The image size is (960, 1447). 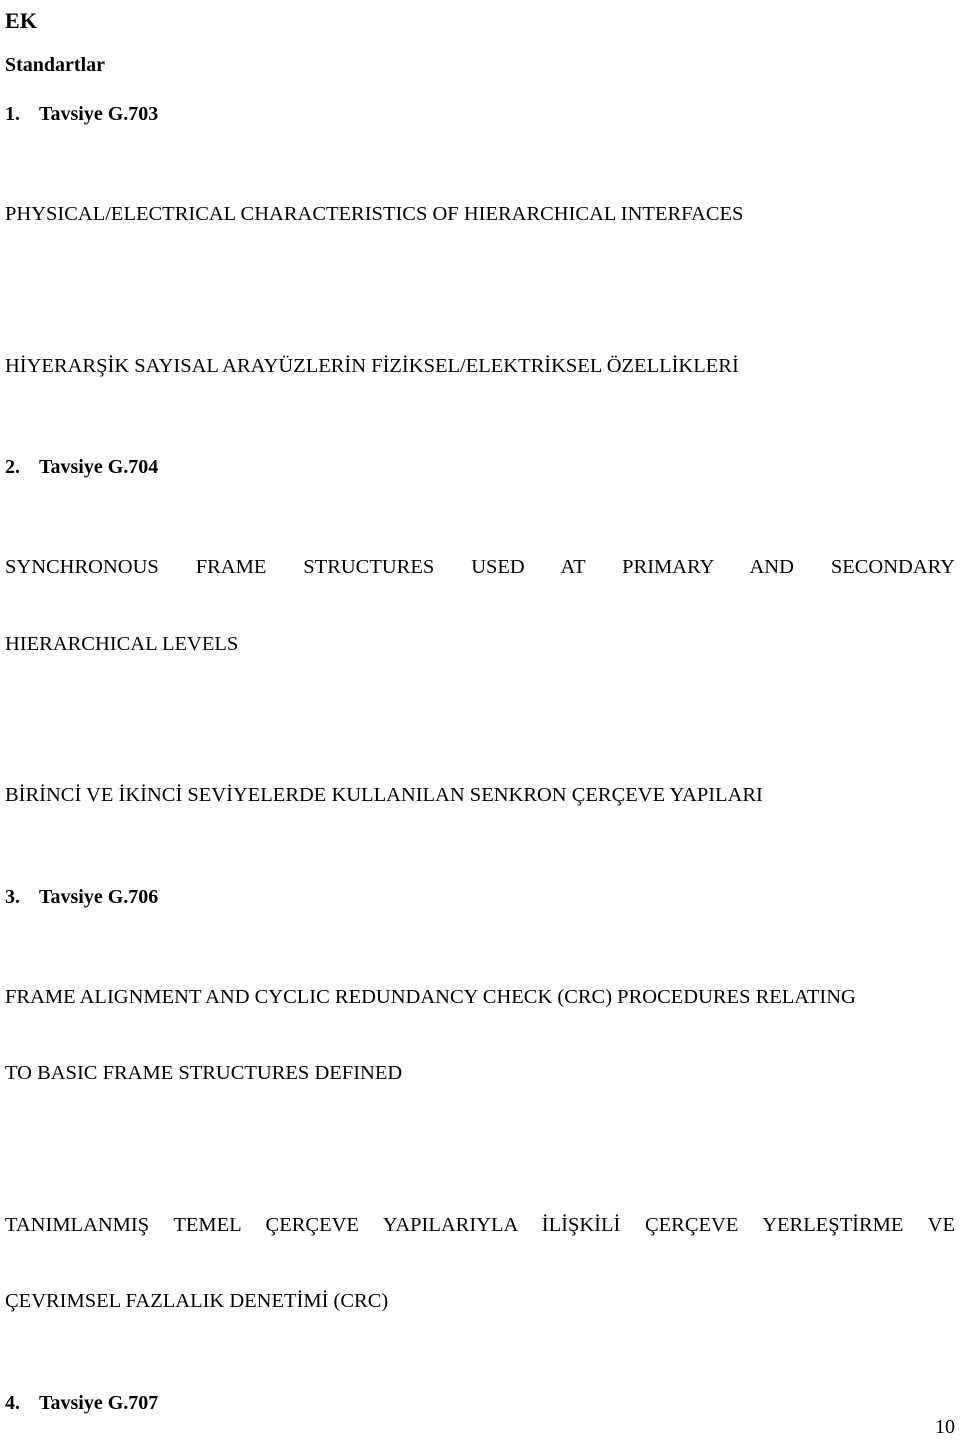 I want to click on standard-title-turkish-line2: ÇEVRIMSEL FAZLALIK DENETİMİ (CRC), so click(x=197, y=1301).